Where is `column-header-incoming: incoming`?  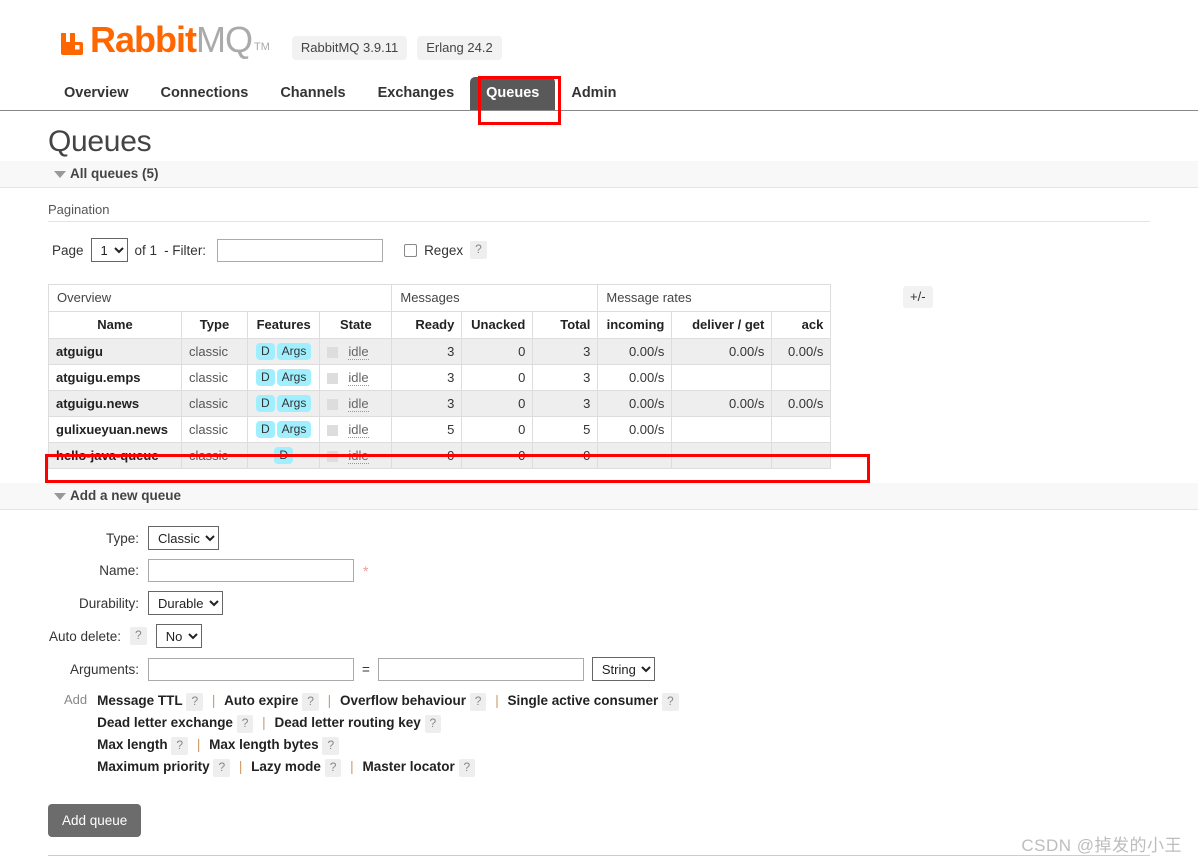 column-header-incoming: incoming is located at coordinates (635, 325).